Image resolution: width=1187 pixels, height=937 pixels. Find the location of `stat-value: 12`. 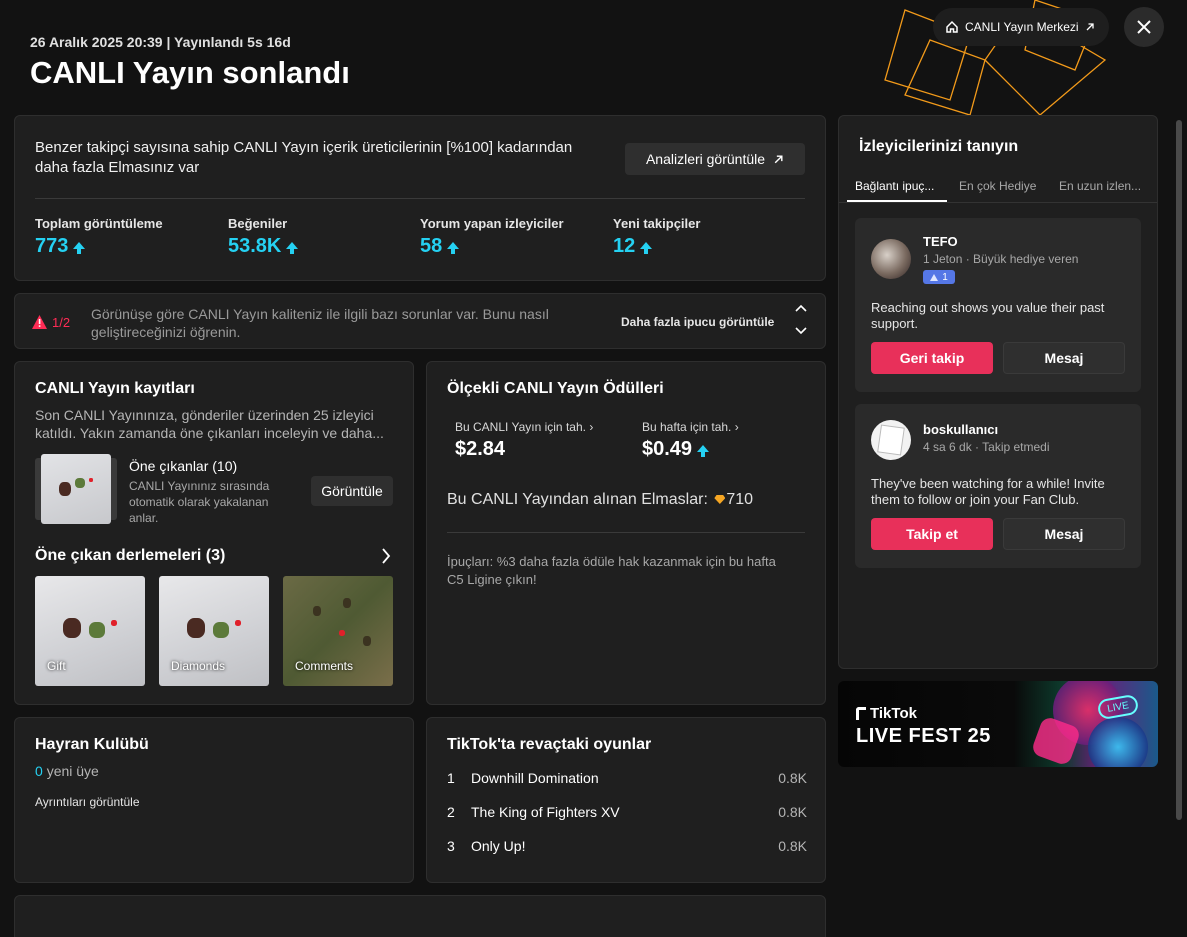

stat-value: 12 is located at coordinates (624, 246).